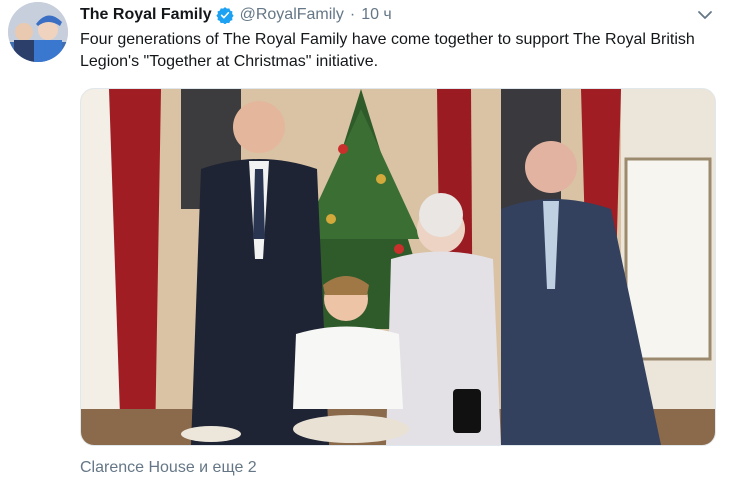 This screenshot has height=486, width=730. I want to click on avatar-image, so click(38, 32).